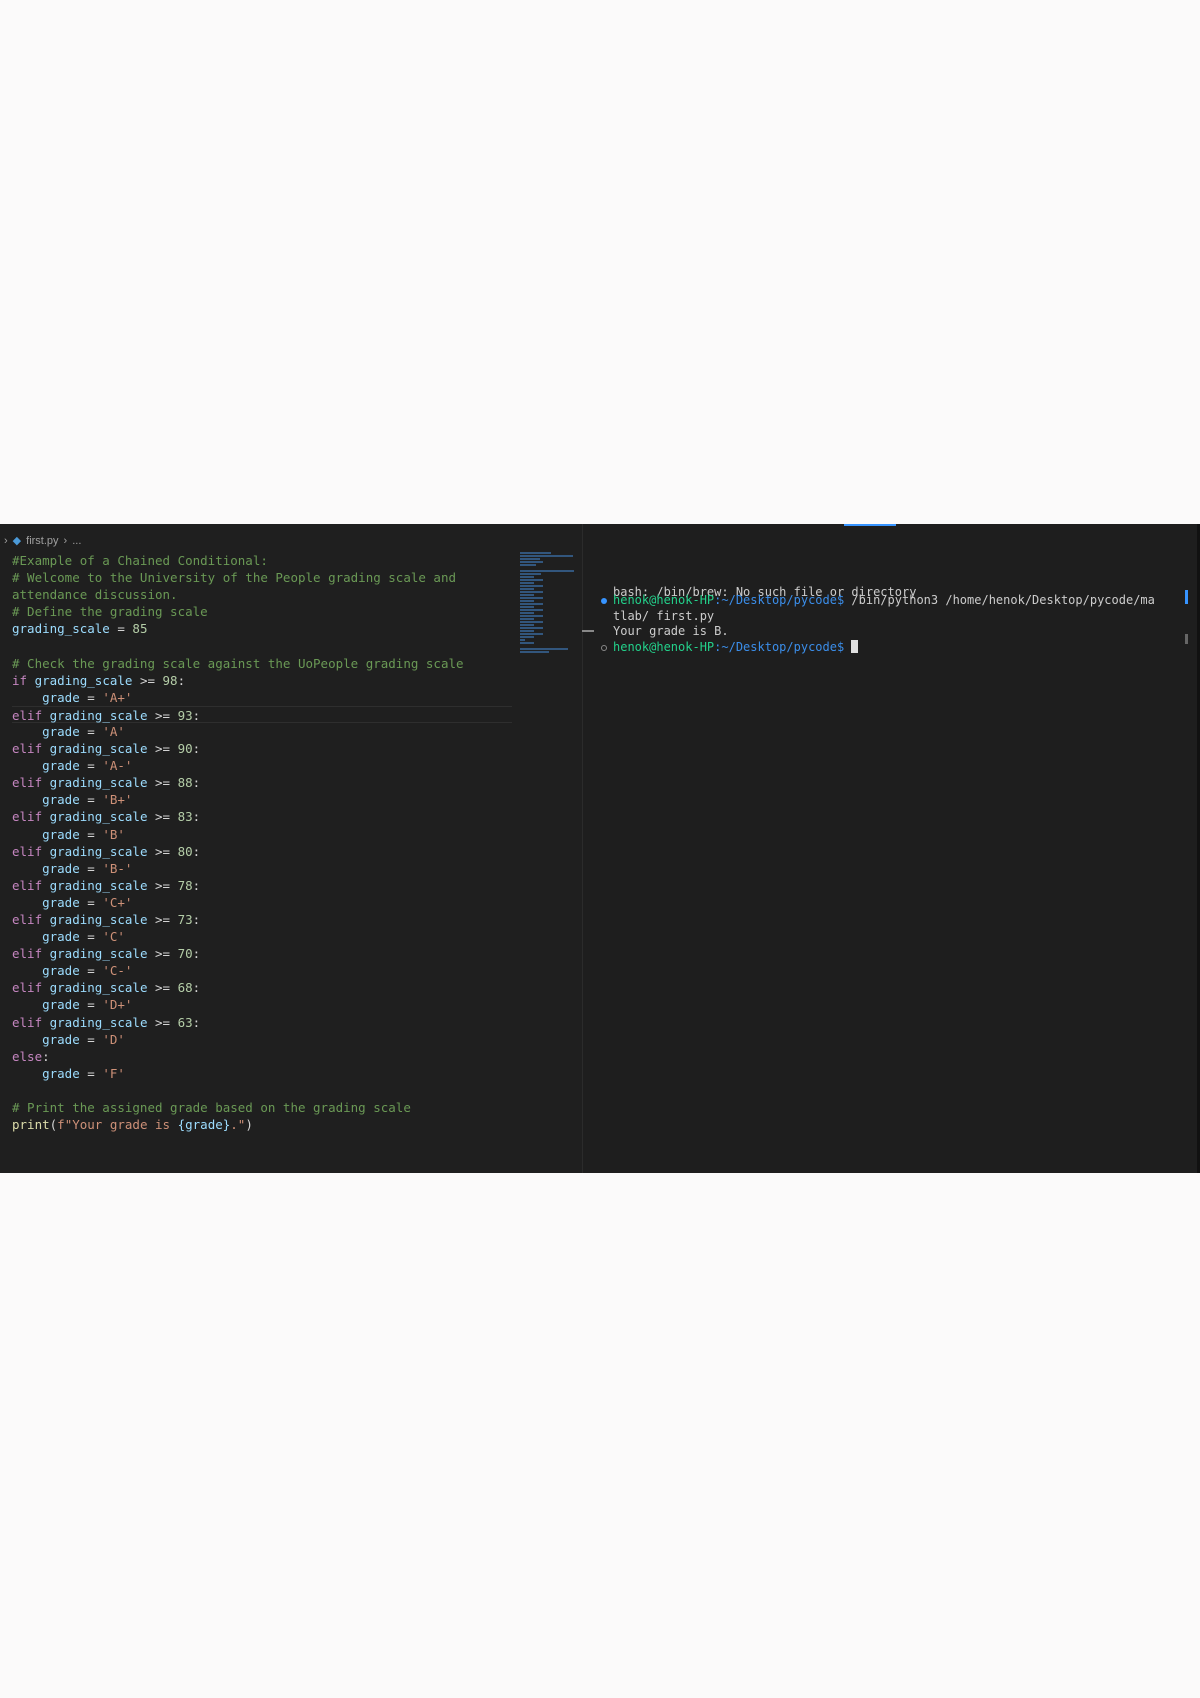 The width and height of the screenshot is (1200, 1698). Describe the element at coordinates (262, 987) in the screenshot. I see `code-line: elif grading_scale >= 68:` at that location.